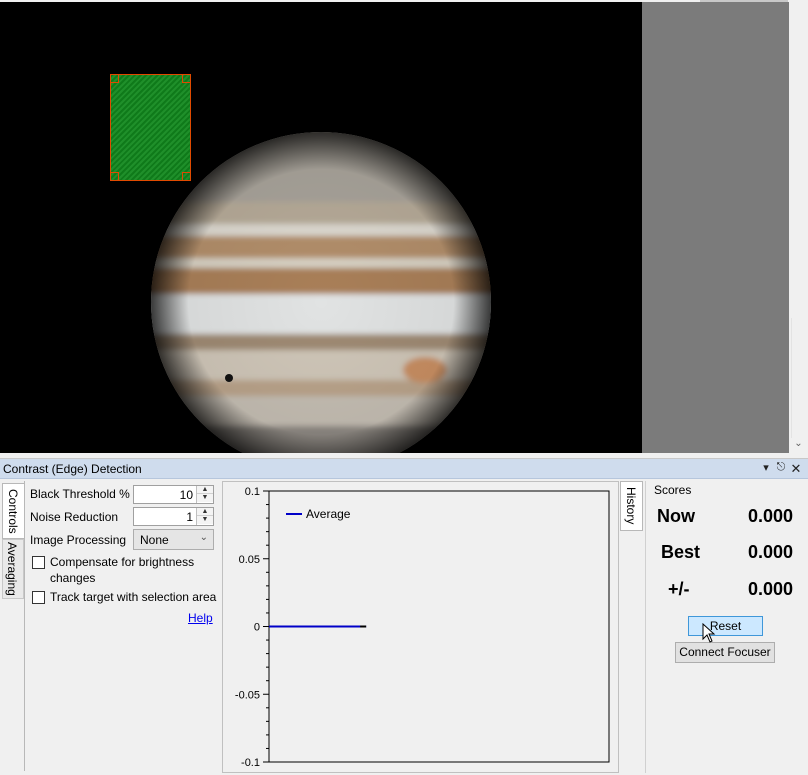 This screenshot has width=808, height=775. I want to click on pin-icon: ⎋, so click(781, 467).